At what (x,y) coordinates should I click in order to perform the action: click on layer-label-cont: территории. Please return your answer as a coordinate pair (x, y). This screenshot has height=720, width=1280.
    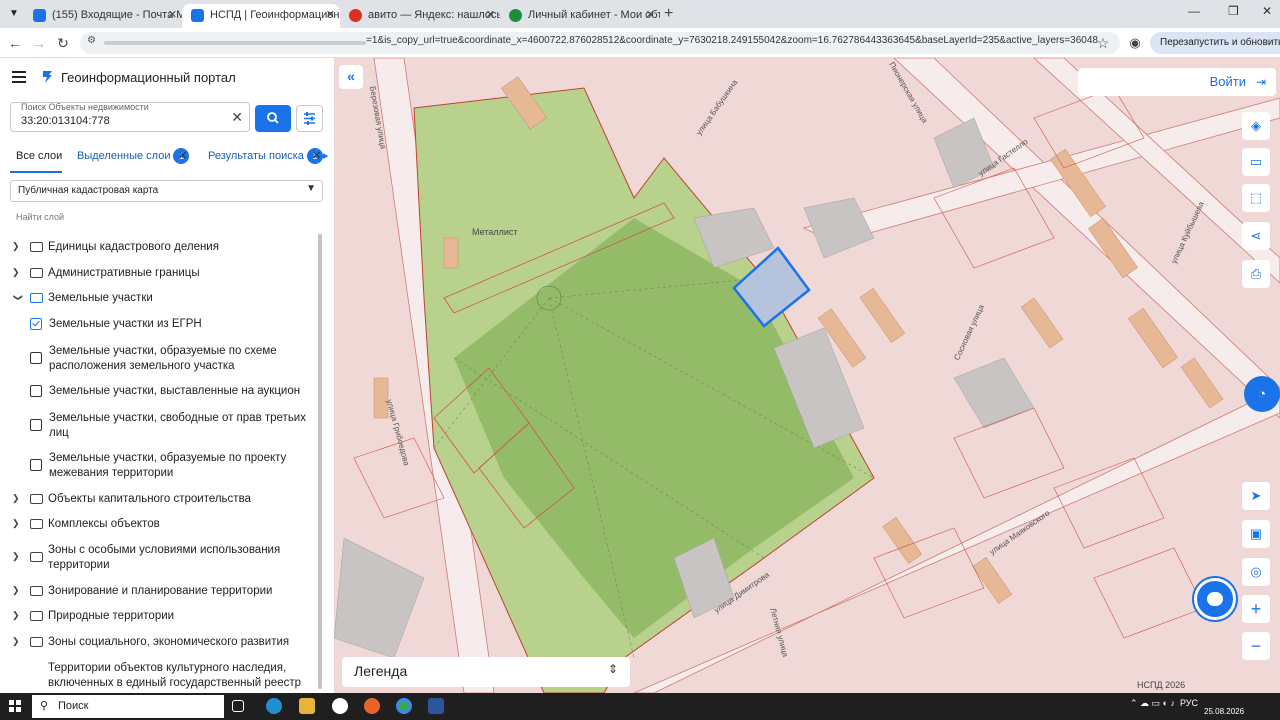
    Looking at the image, I should click on (79, 565).